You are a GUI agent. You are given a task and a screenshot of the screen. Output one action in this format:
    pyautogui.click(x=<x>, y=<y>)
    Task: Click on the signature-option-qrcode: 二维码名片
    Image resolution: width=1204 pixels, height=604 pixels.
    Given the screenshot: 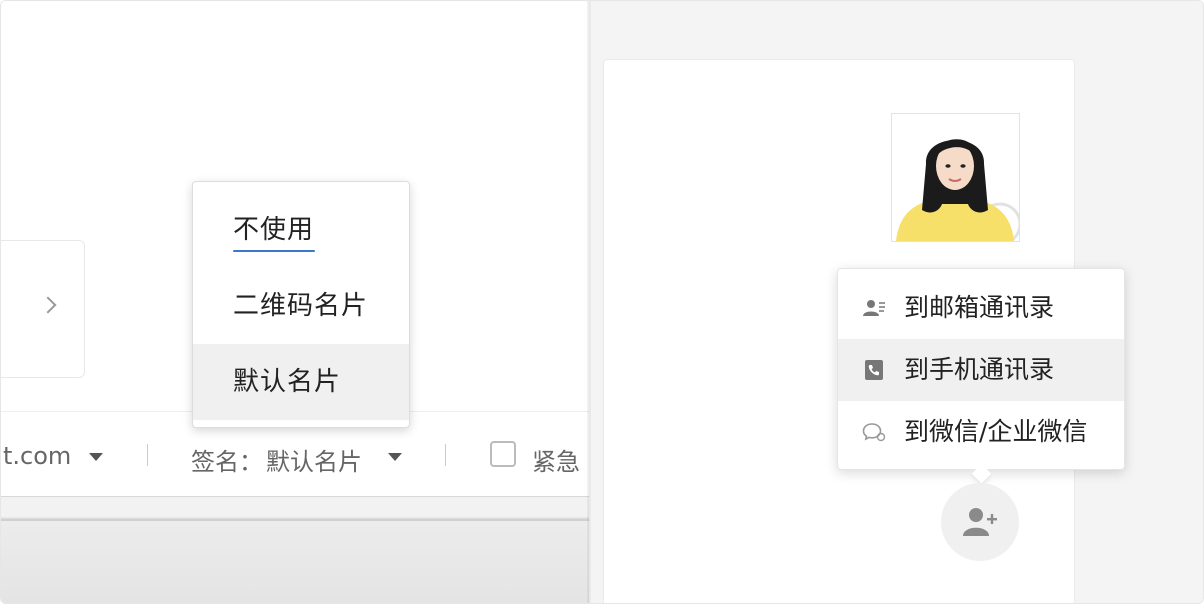 What is the action you would take?
    pyautogui.click(x=301, y=306)
    